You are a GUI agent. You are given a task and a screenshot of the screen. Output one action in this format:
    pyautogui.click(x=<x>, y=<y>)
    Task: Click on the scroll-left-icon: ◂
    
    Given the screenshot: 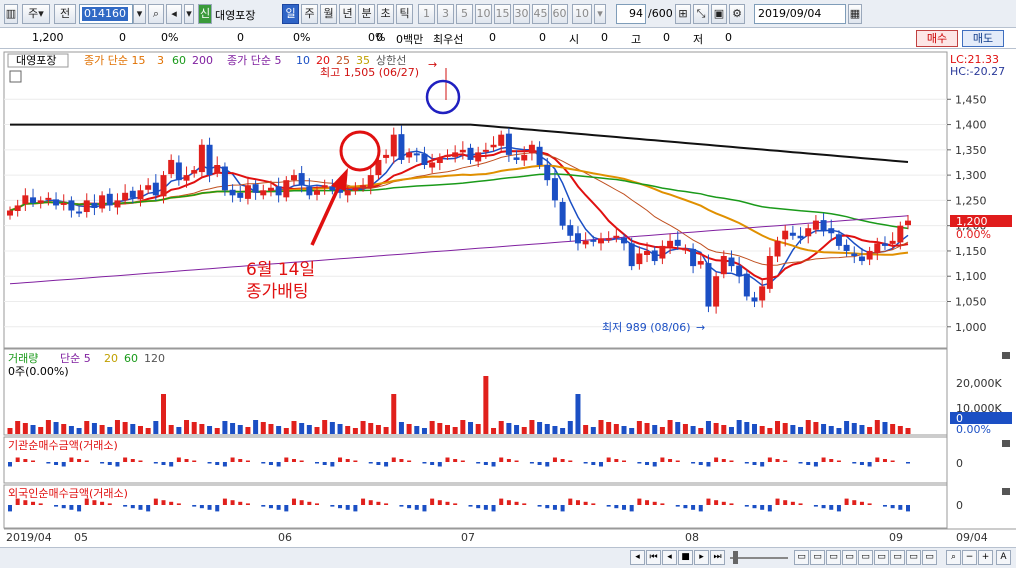 What is the action you would take?
    pyautogui.click(x=637, y=557)
    